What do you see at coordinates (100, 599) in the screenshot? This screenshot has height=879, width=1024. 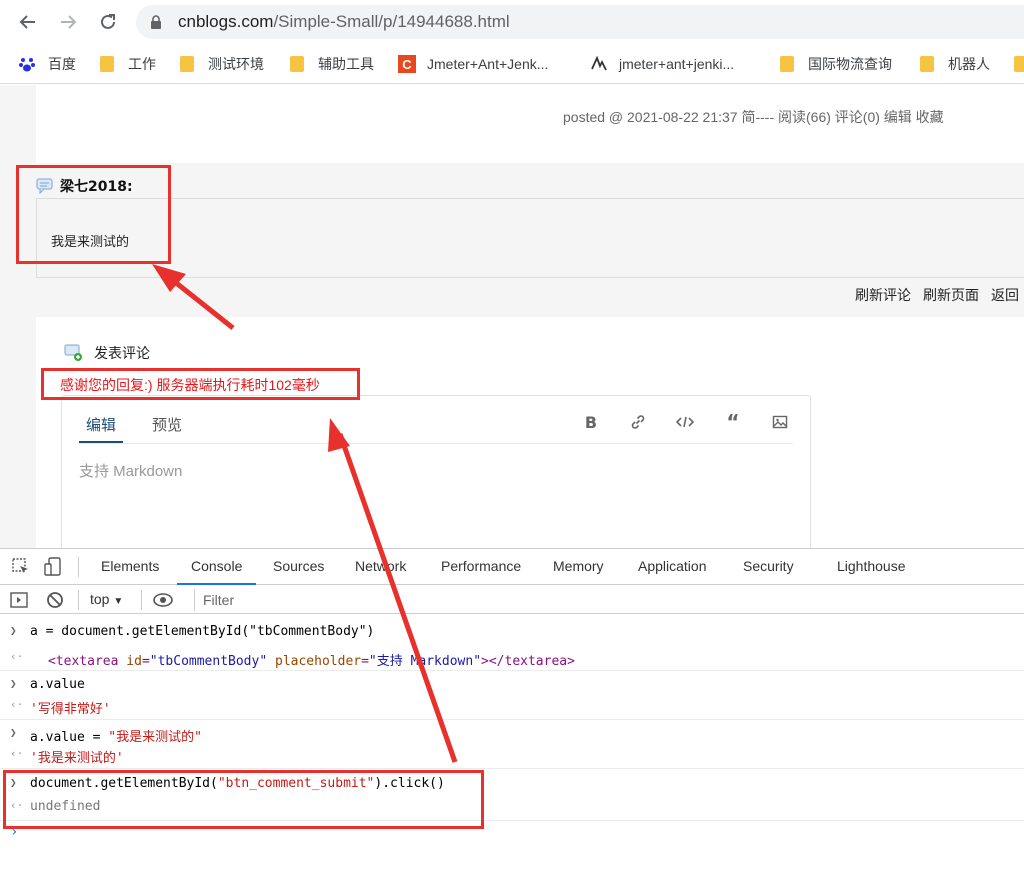 I see `context-label: top` at bounding box center [100, 599].